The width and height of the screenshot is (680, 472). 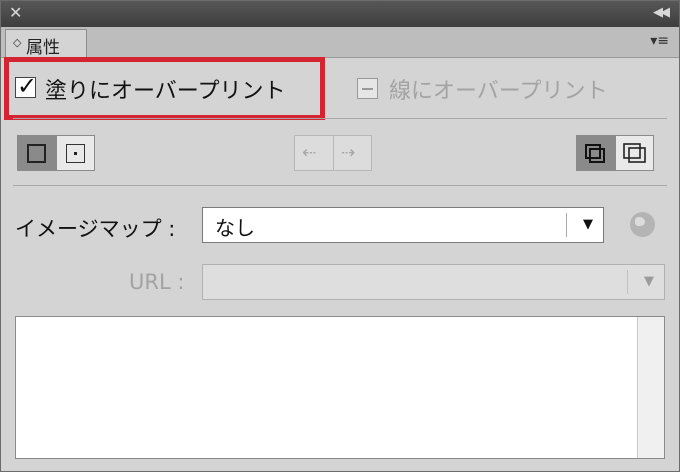 What do you see at coordinates (15, 13) in the screenshot?
I see `close-icon: ✕` at bounding box center [15, 13].